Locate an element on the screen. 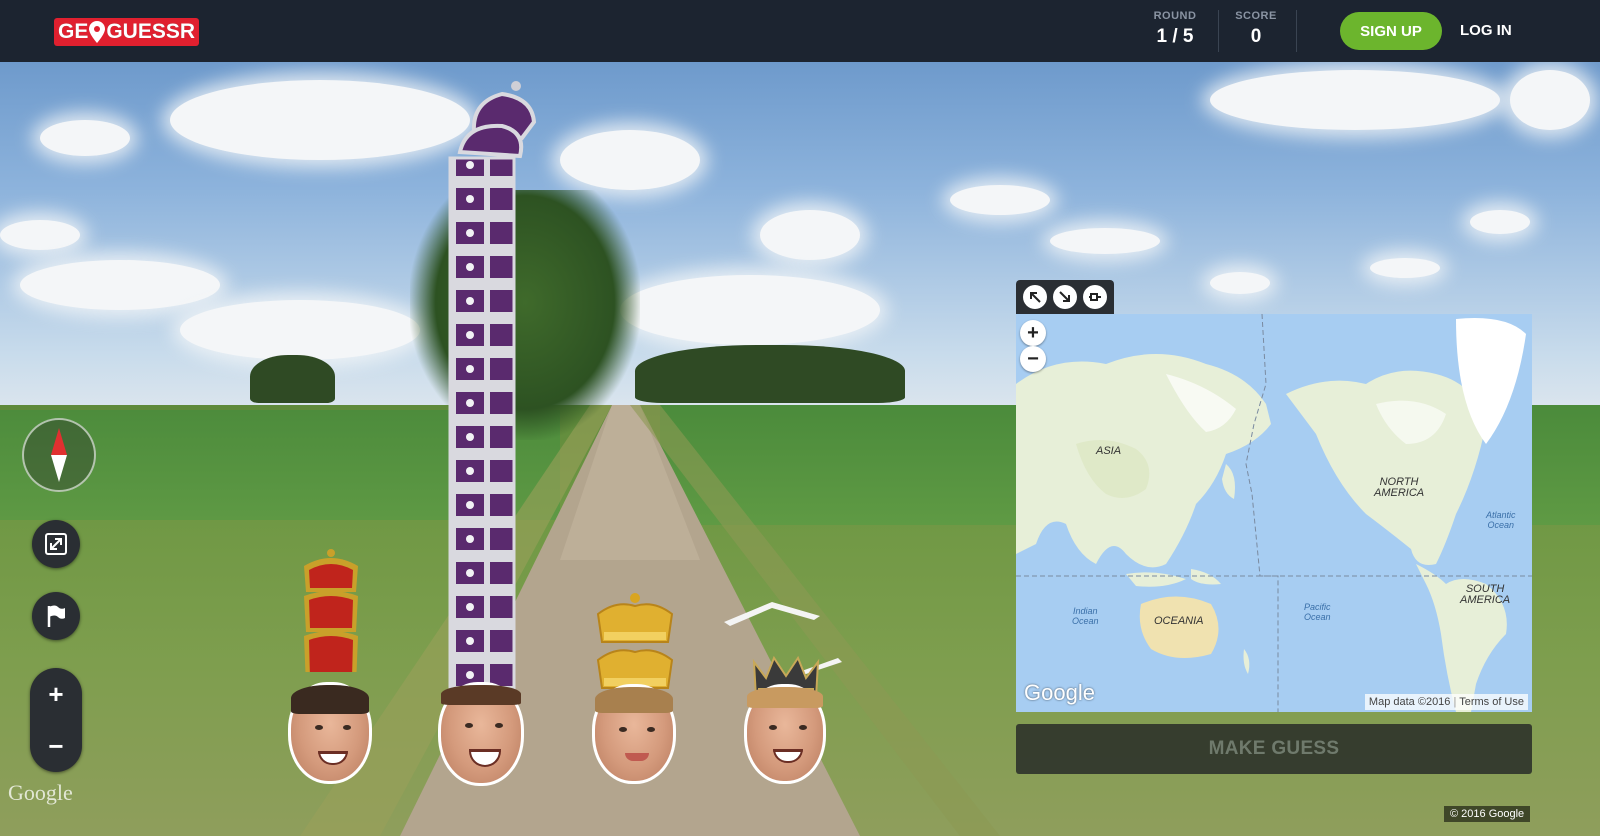 The height and width of the screenshot is (836, 1600). purple-crown-tower-icon is located at coordinates (492, 385).